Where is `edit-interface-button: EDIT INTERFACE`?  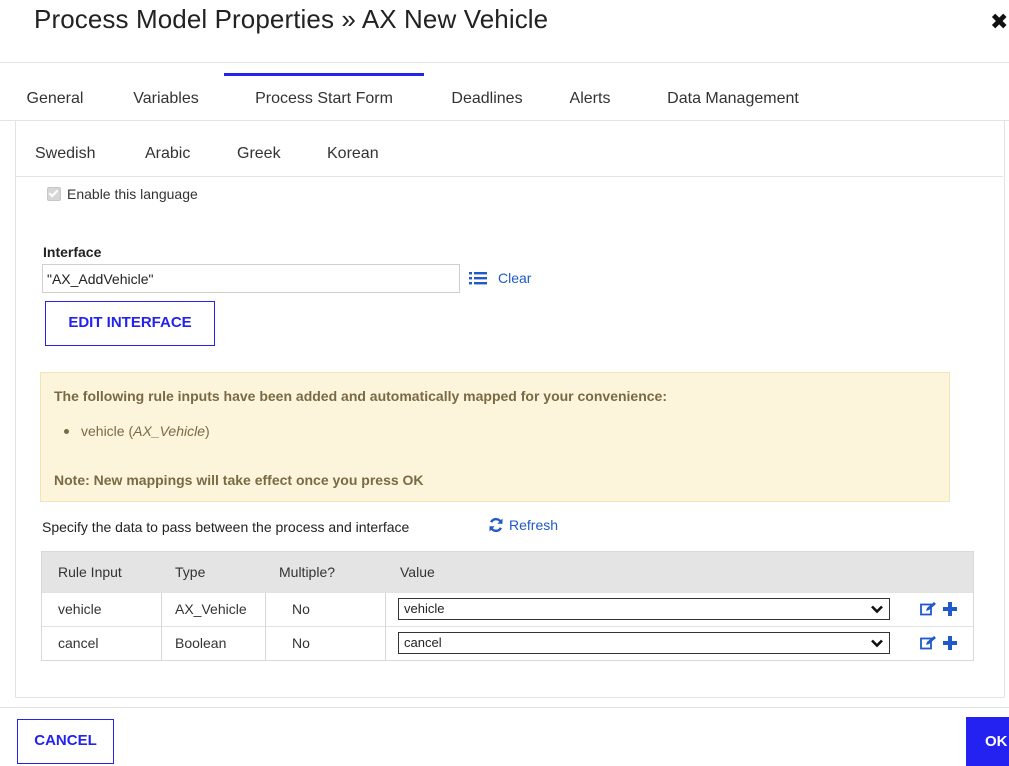
edit-interface-button: EDIT INTERFACE is located at coordinates (130, 323).